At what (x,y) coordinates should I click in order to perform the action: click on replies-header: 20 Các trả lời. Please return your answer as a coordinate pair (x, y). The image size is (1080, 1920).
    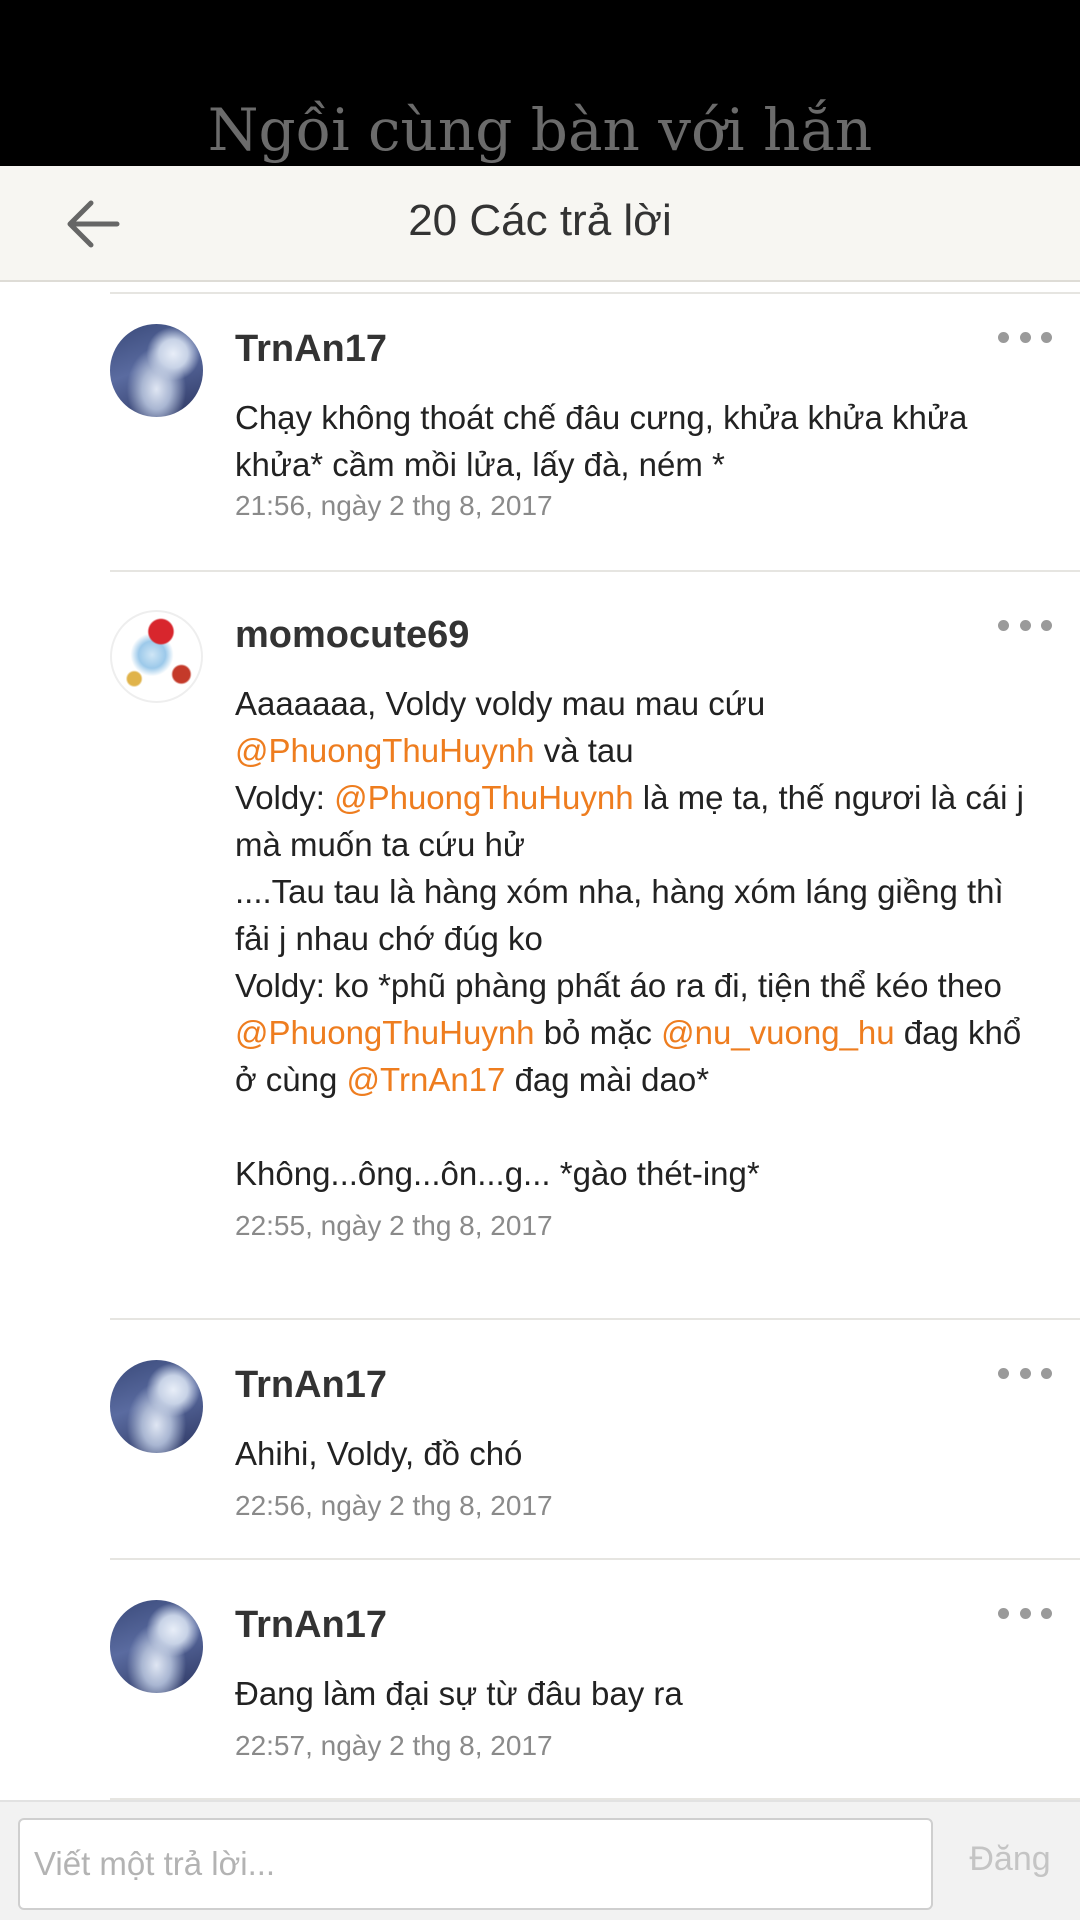
    Looking at the image, I should click on (540, 224).